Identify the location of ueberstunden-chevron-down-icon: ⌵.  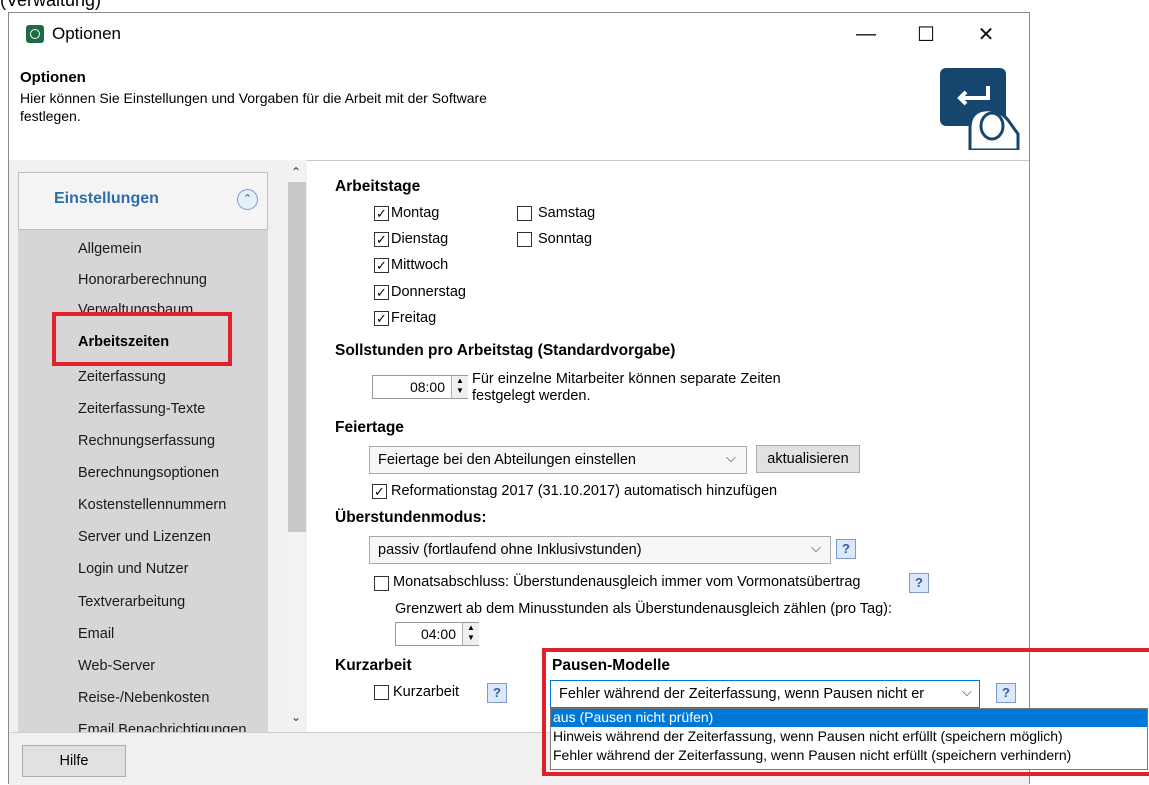
(816, 548).